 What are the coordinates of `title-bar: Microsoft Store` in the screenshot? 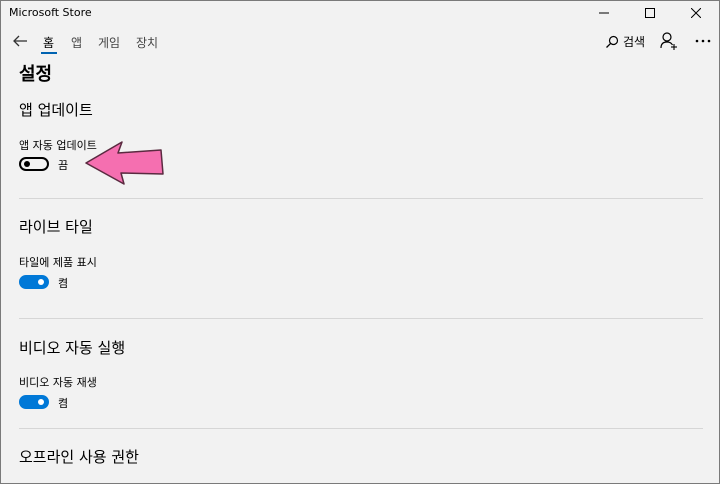 It's located at (360, 13).